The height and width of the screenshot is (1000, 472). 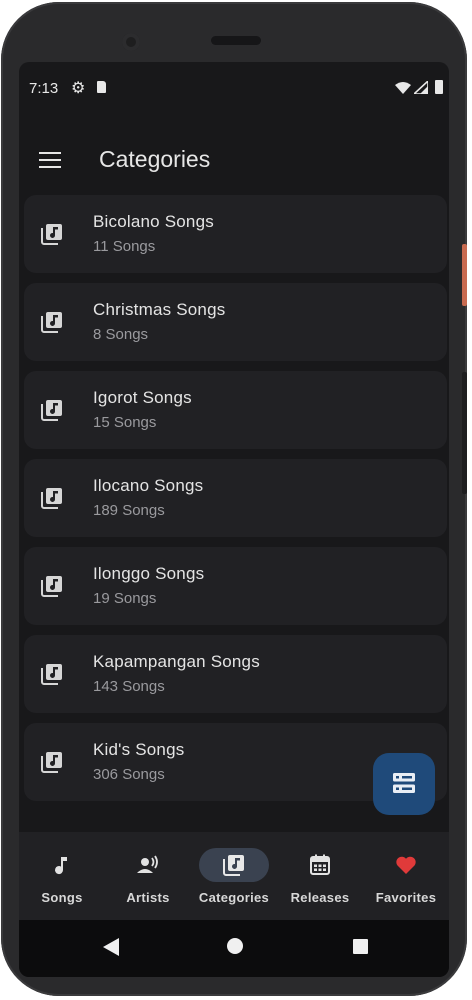 I want to click on system-navigation-bar, so click(x=234, y=948).